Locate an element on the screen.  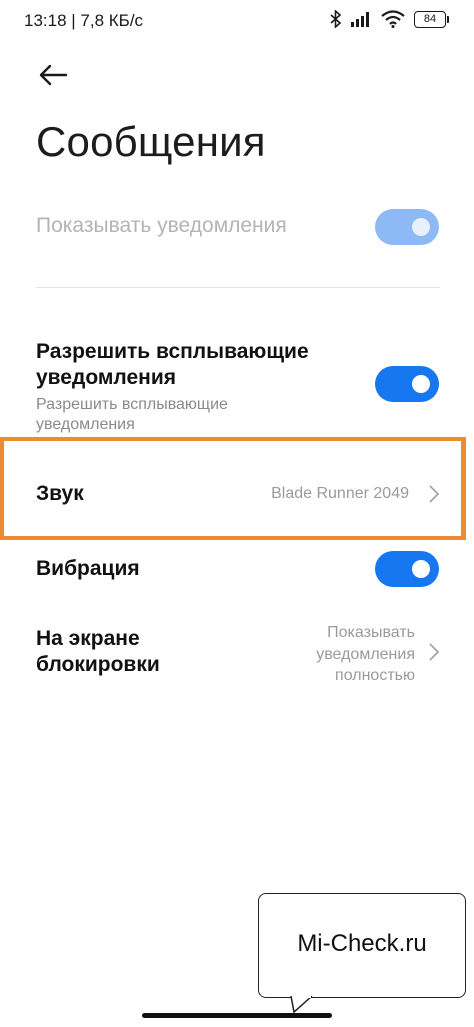
popup-notifications-title-line1: Разрешить всплывающие is located at coordinates (172, 351).